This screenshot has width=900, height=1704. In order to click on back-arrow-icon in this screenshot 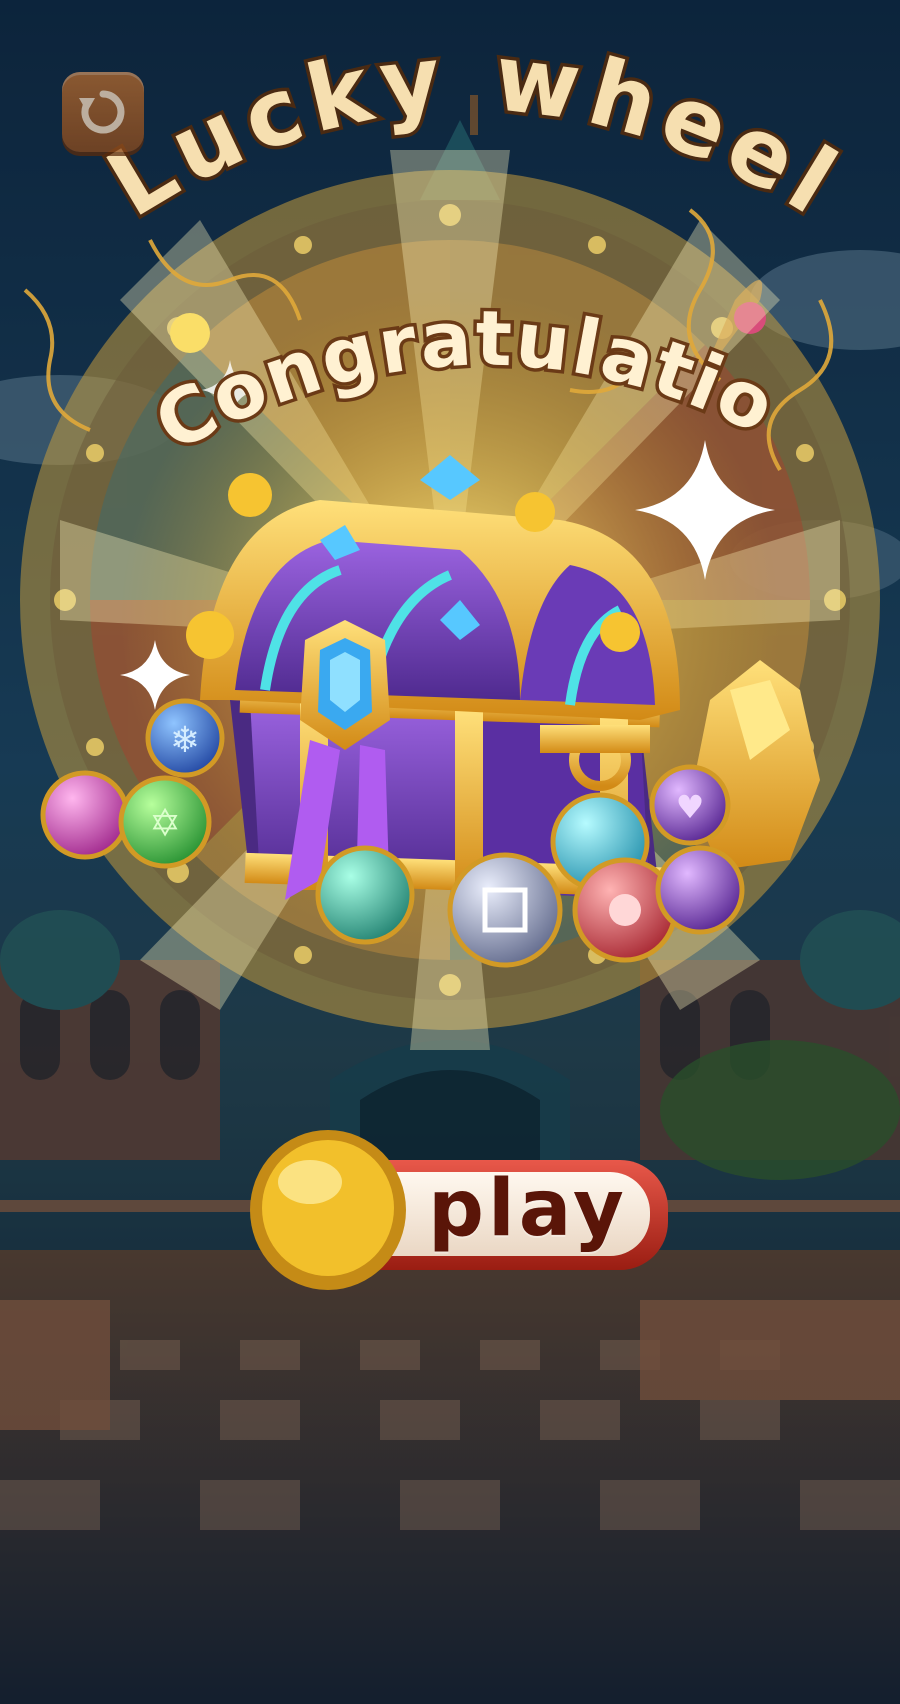, I will do `click(102, 112)`.